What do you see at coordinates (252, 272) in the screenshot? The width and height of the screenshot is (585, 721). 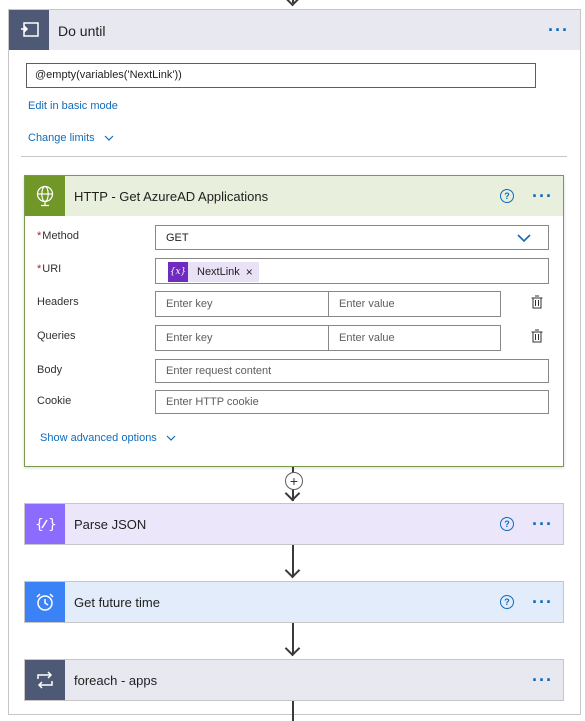 I see `remove-token-icon: ×` at bounding box center [252, 272].